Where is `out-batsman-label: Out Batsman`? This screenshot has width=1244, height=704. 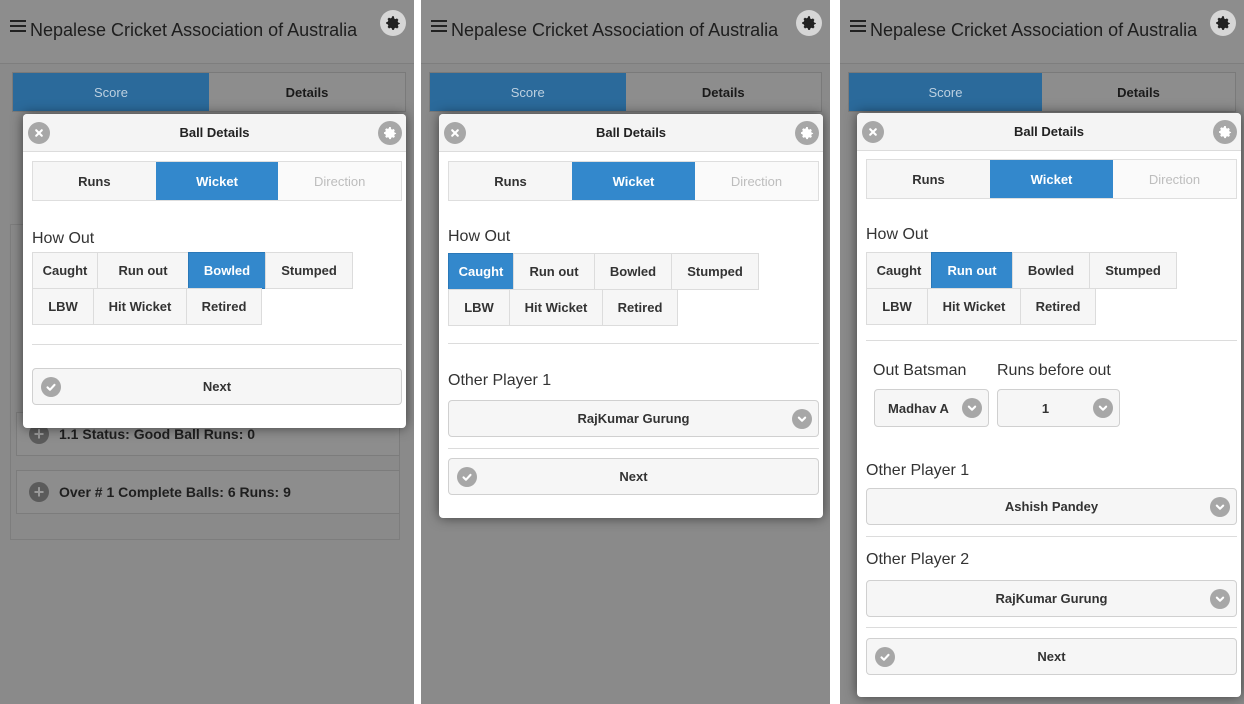 out-batsman-label: Out Batsman is located at coordinates (920, 370).